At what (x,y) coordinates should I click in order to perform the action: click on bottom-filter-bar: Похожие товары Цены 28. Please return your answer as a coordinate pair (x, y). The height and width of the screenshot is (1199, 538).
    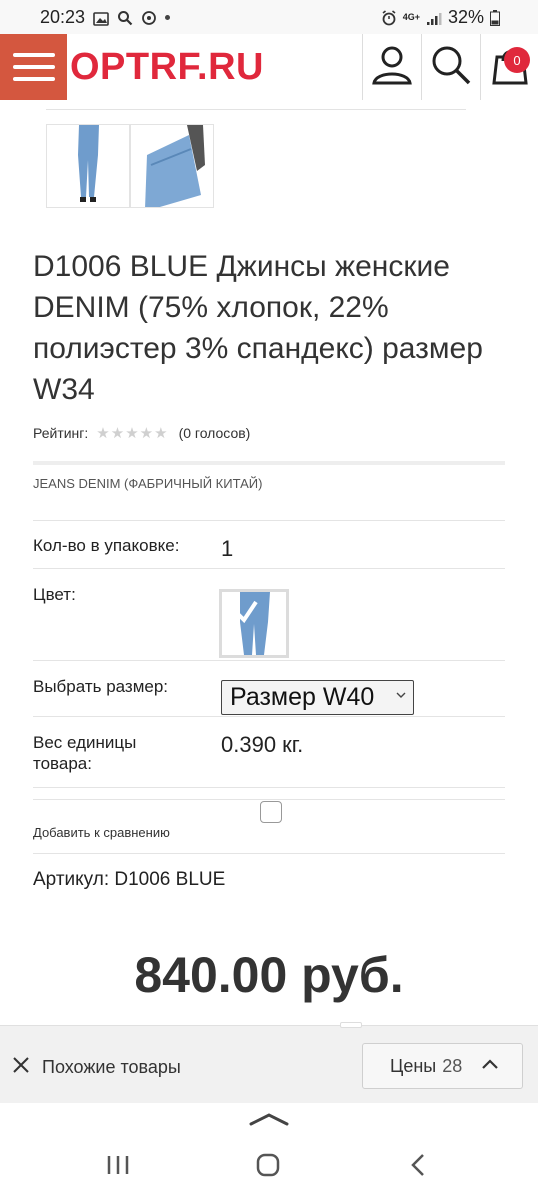
    Looking at the image, I should click on (269, 1062).